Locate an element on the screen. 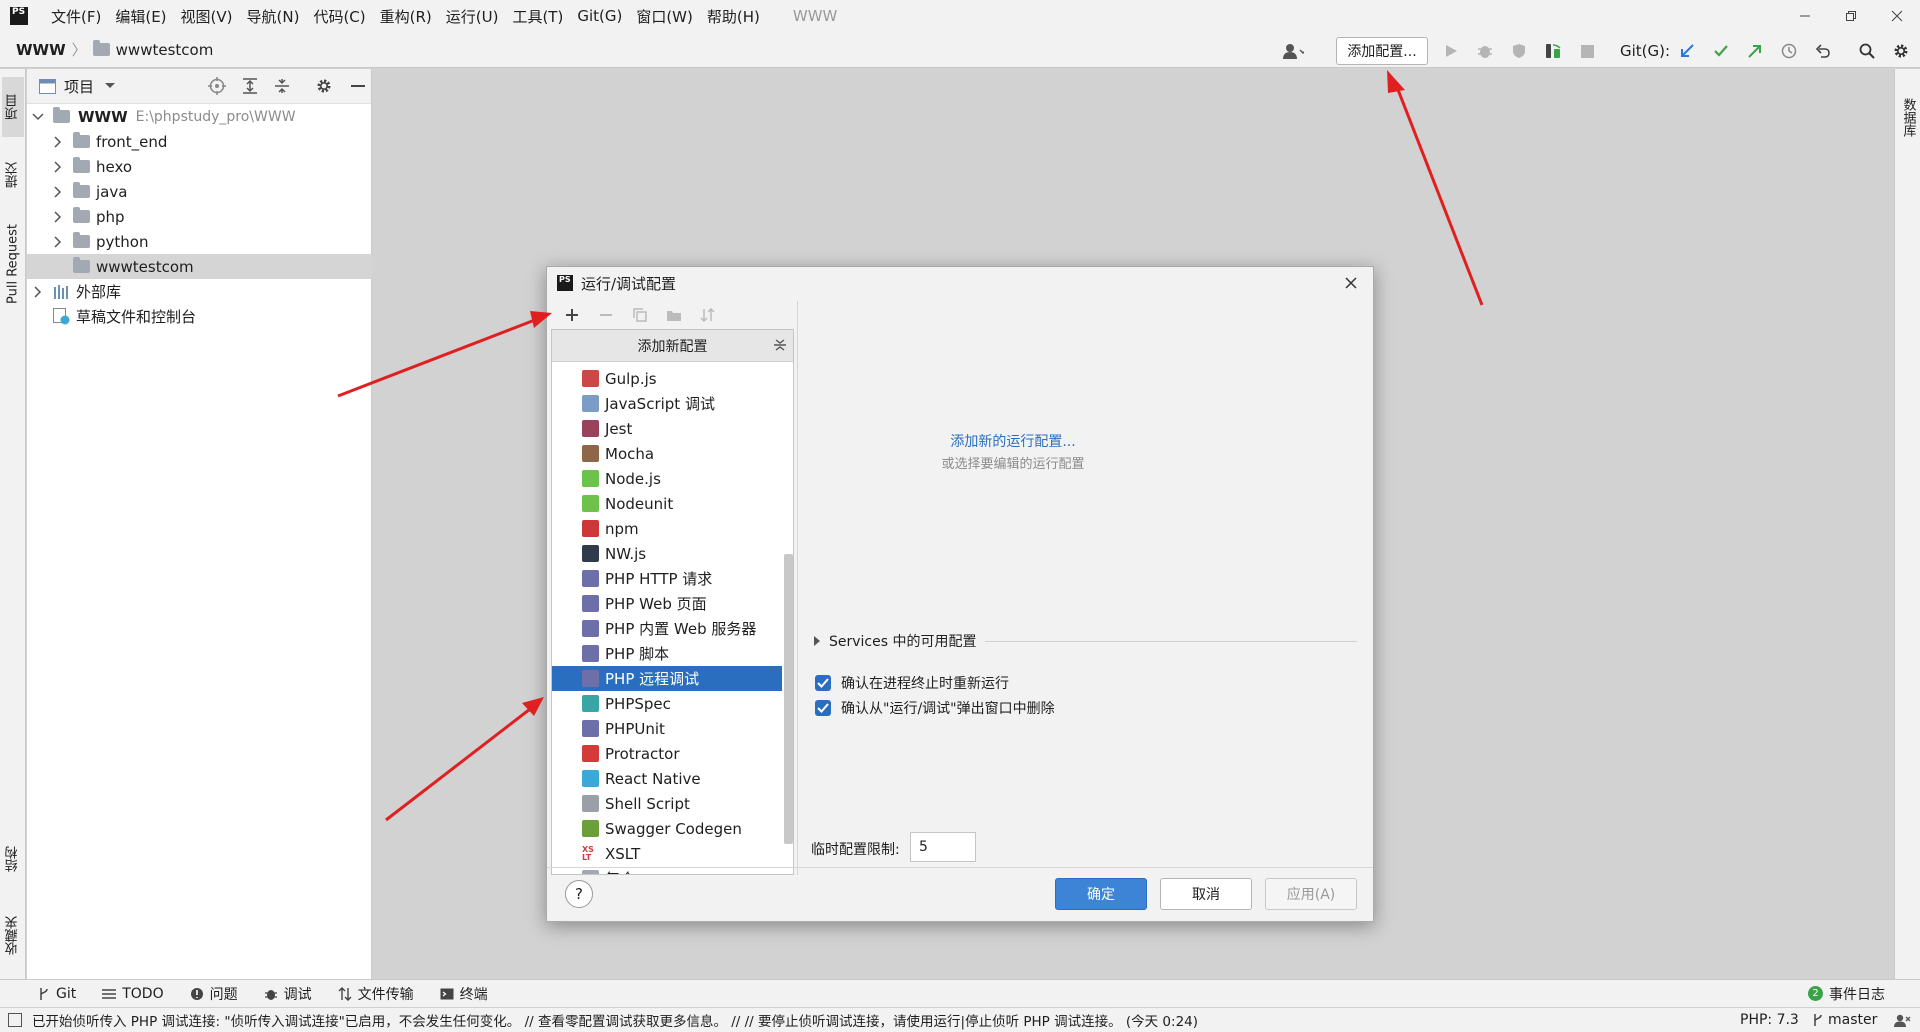 The width and height of the screenshot is (1920, 1032). help-button: ? is located at coordinates (579, 894).